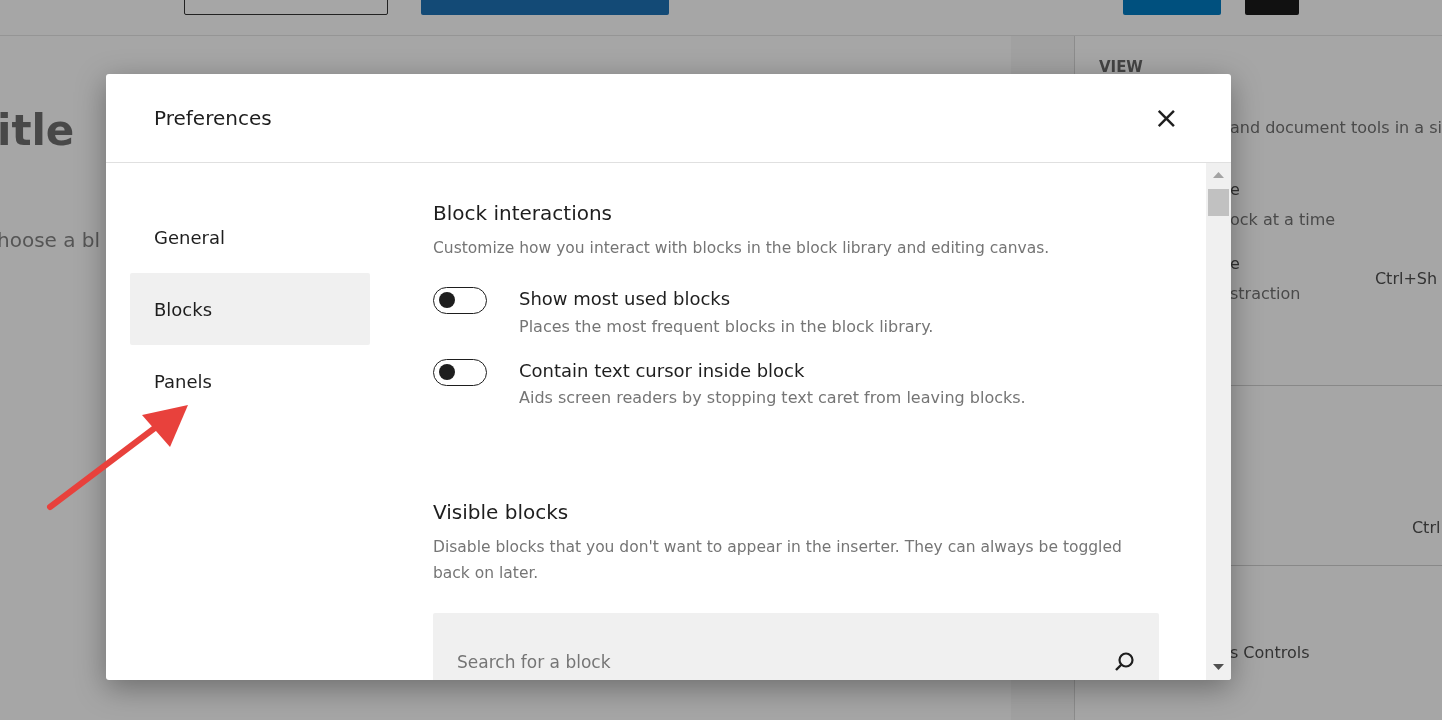  What do you see at coordinates (1218, 175) in the screenshot?
I see `scroll-up-icon` at bounding box center [1218, 175].